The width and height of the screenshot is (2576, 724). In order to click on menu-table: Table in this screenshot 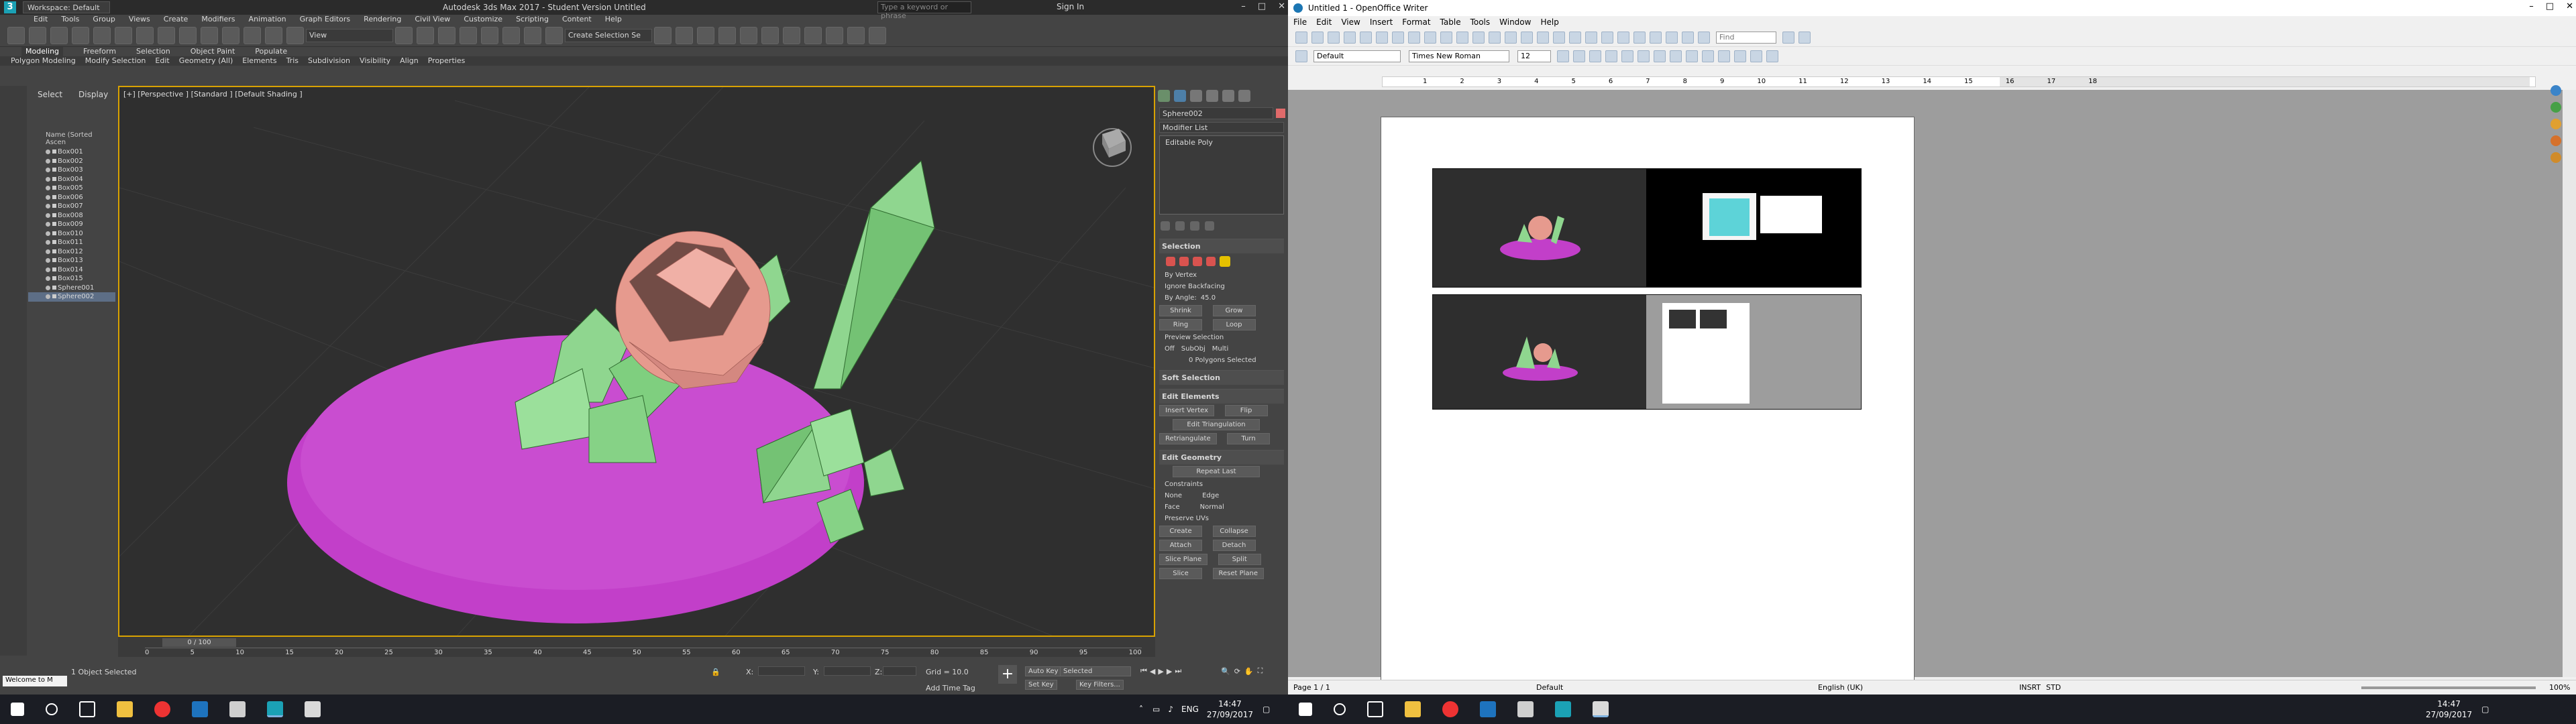, I will do `click(1450, 22)`.